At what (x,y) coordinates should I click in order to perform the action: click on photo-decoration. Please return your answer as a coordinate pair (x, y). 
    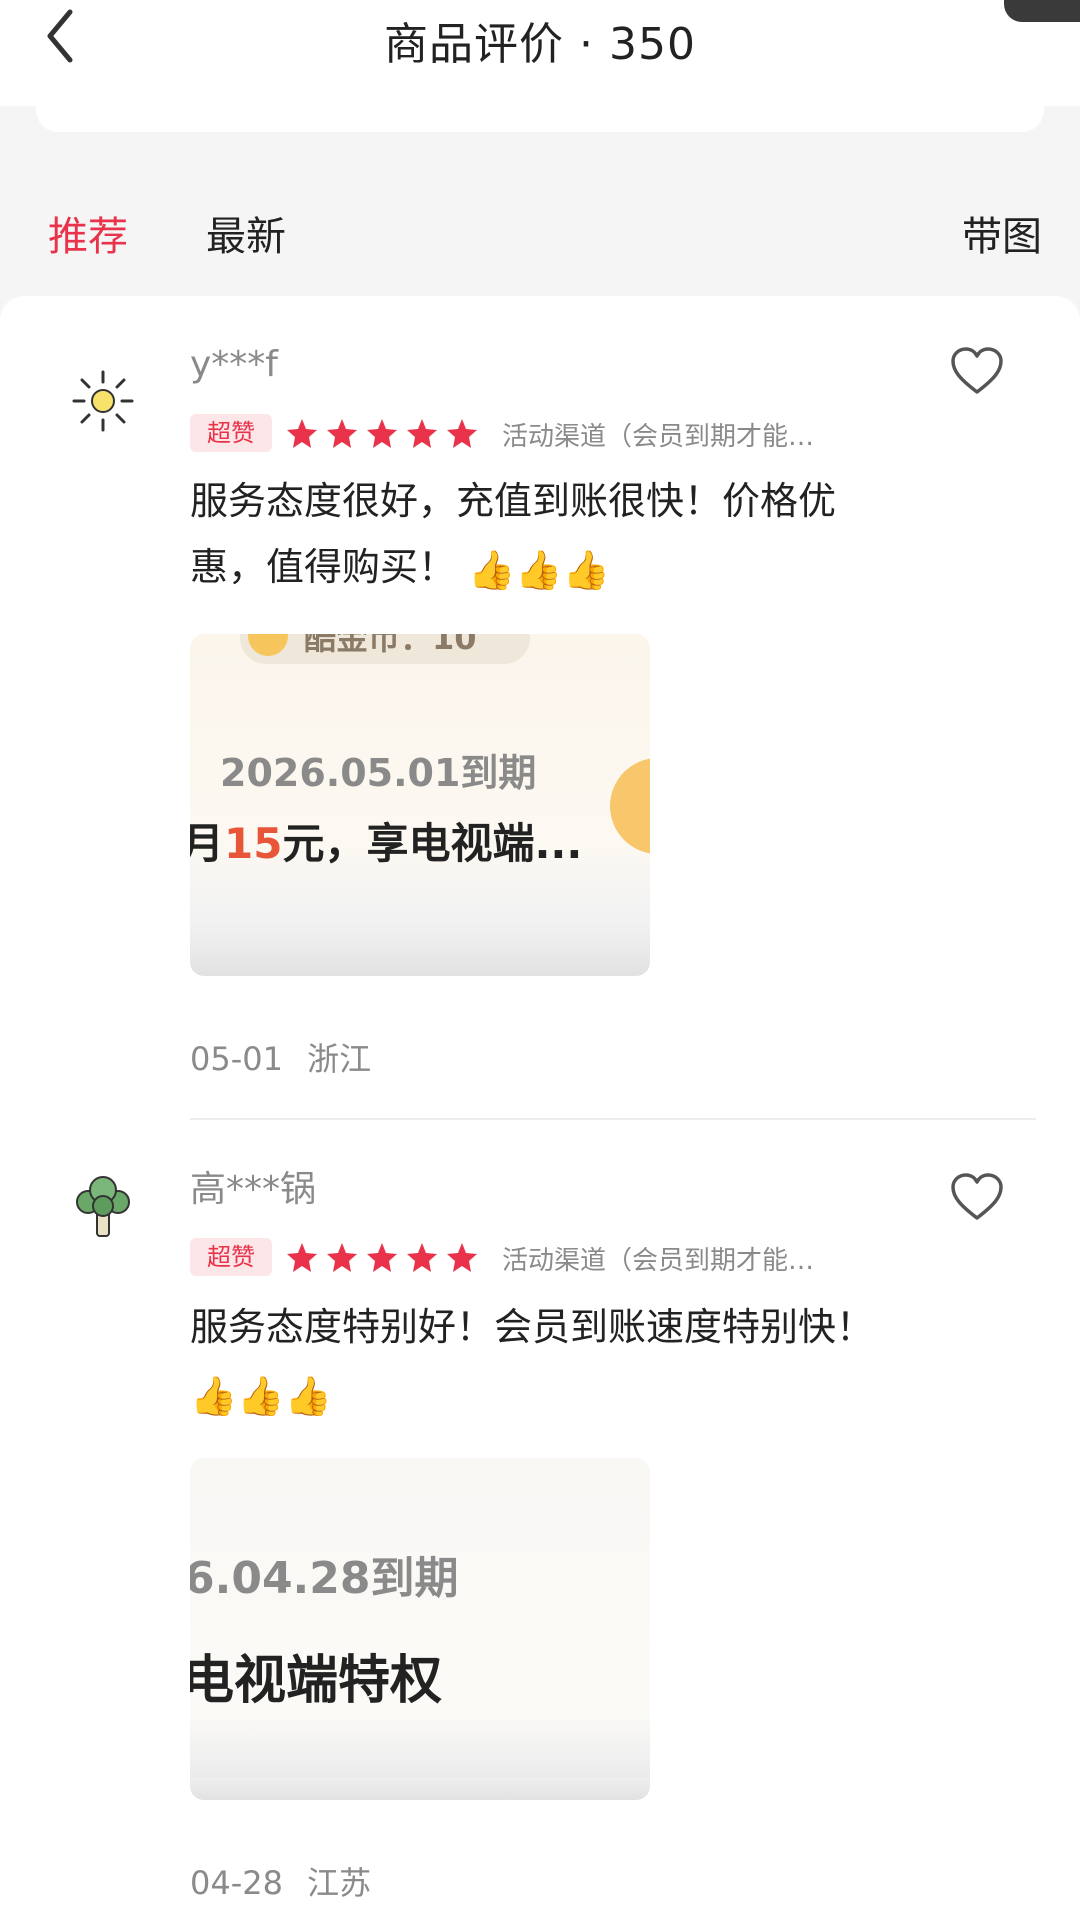
    Looking at the image, I should click on (630, 806).